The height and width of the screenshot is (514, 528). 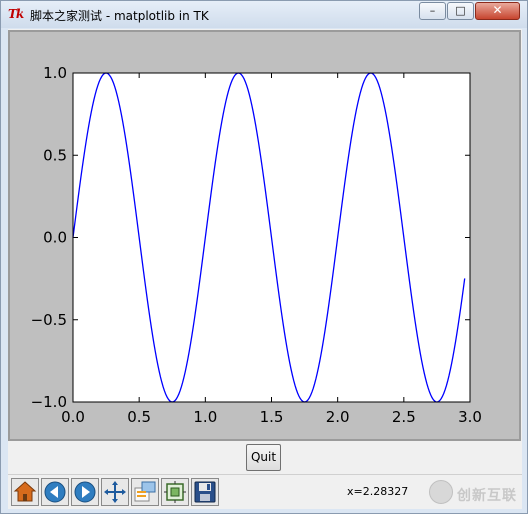 I want to click on forward-button, so click(x=85, y=492).